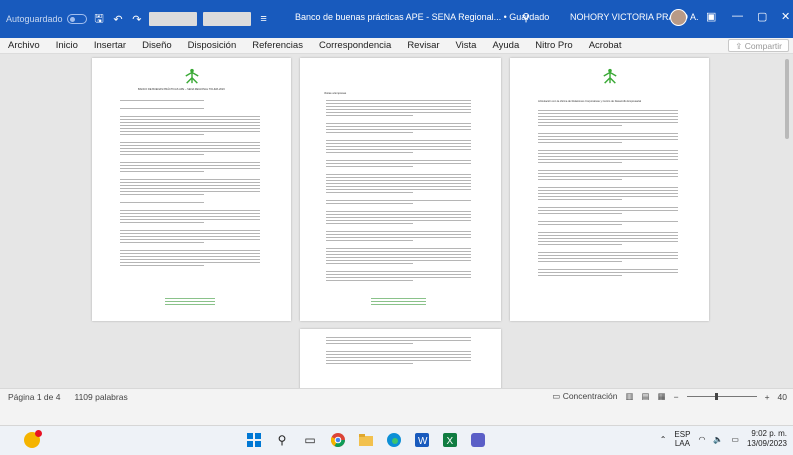  Describe the element at coordinates (630, 396) in the screenshot. I see `read-mode-icon: ▥` at that location.